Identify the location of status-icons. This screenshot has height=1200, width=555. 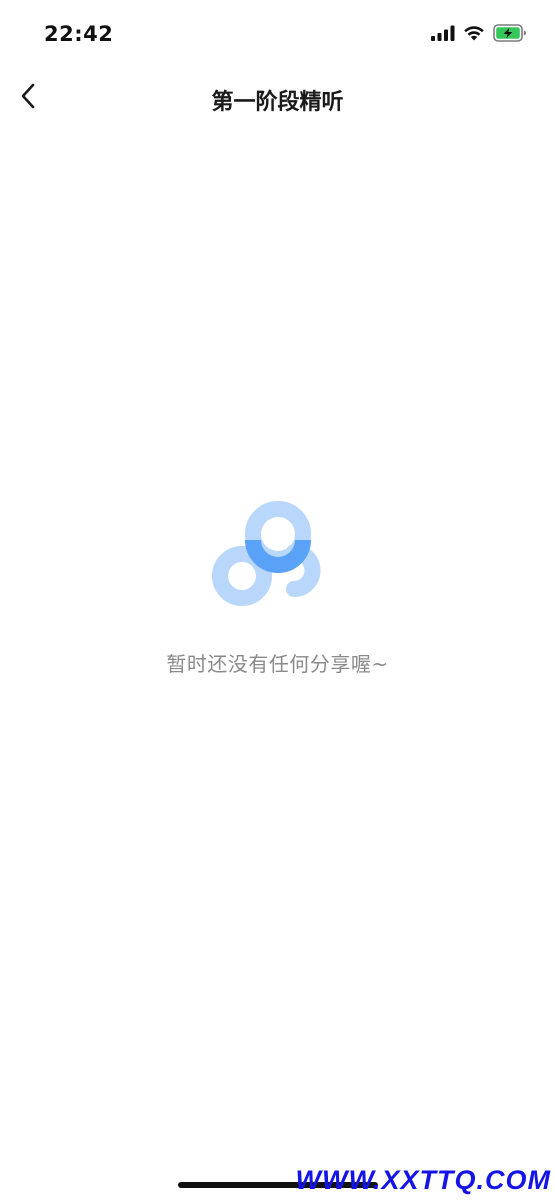
(479, 35).